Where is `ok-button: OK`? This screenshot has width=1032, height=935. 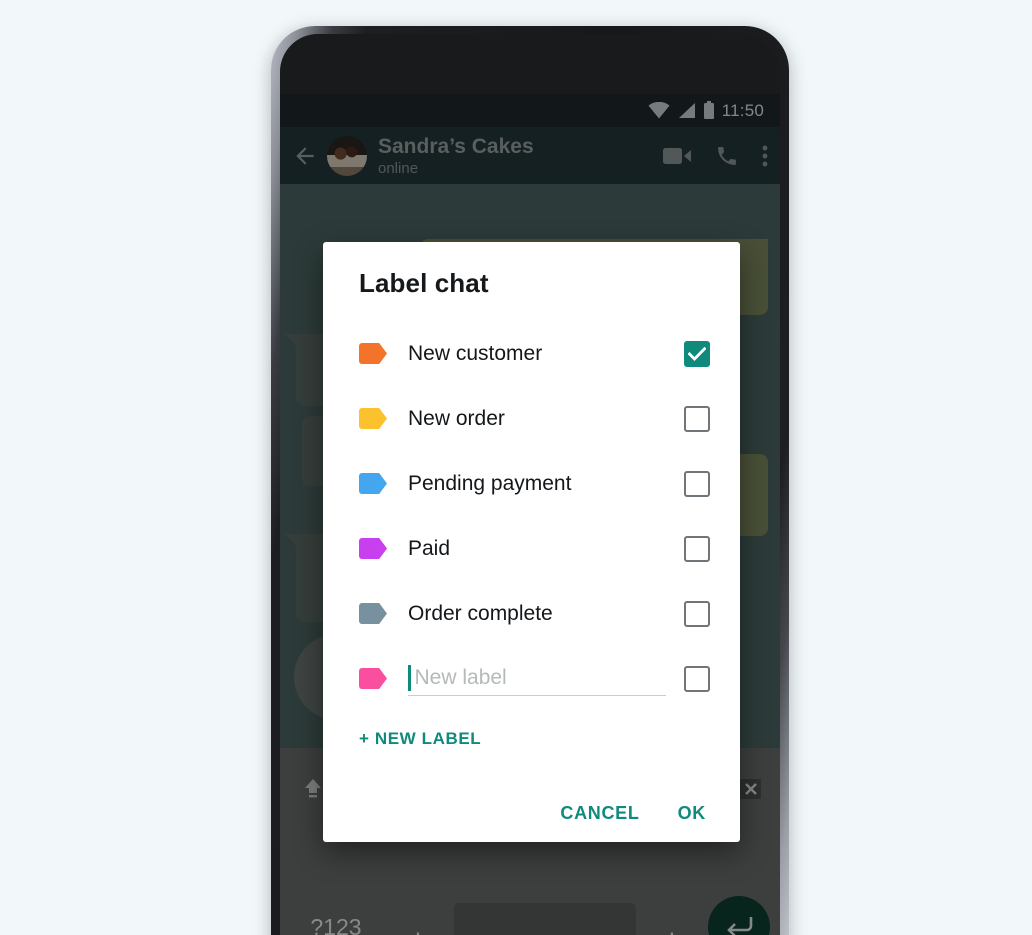 ok-button: OK is located at coordinates (692, 813).